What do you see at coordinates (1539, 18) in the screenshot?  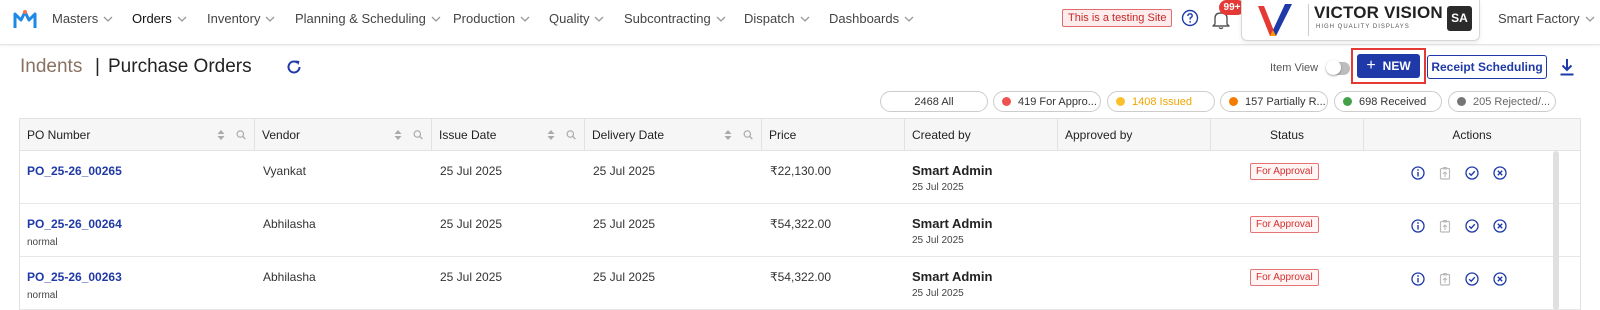 I see `factory-label: Smart Factory` at bounding box center [1539, 18].